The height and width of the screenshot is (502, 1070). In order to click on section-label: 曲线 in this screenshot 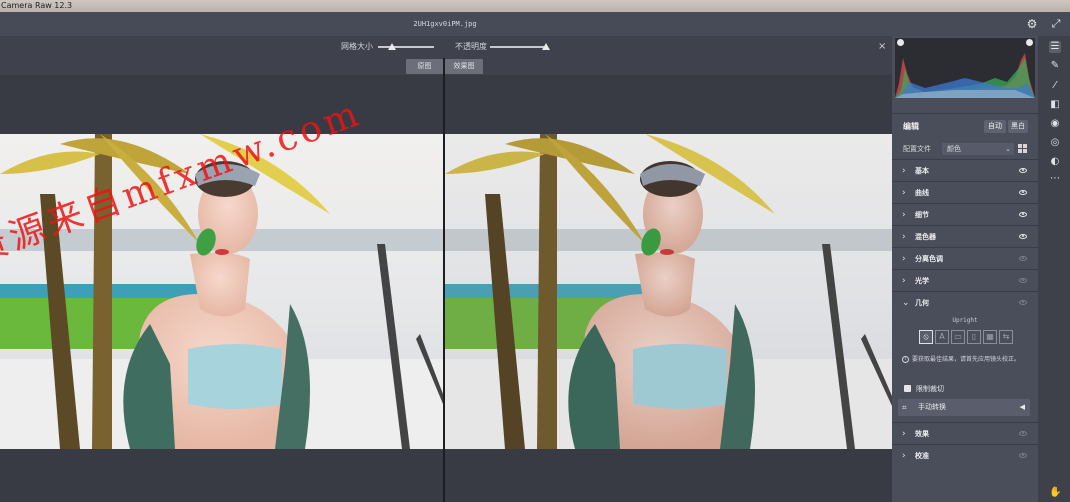, I will do `click(922, 193)`.